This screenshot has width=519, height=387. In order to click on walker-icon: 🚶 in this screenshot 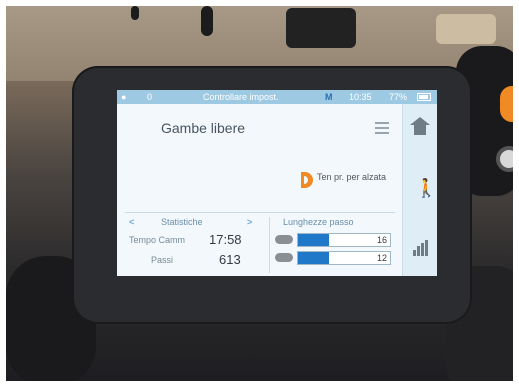, I will do `click(426, 188)`.